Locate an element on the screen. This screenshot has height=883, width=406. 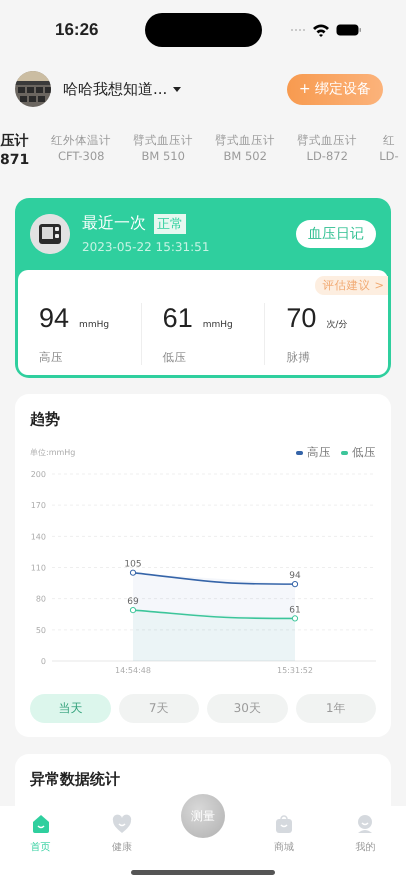
range-tab: 1年 is located at coordinates (336, 708).